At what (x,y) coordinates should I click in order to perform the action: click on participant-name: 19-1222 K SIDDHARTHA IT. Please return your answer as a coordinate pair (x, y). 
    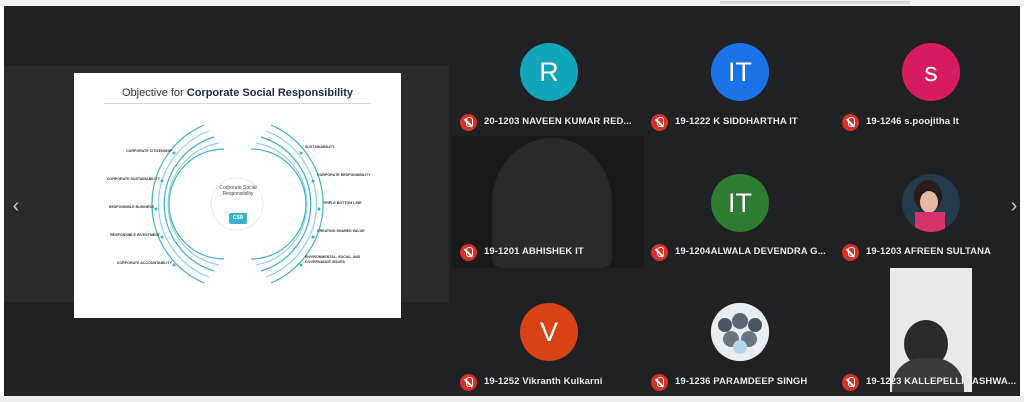
    Looking at the image, I should click on (736, 121).